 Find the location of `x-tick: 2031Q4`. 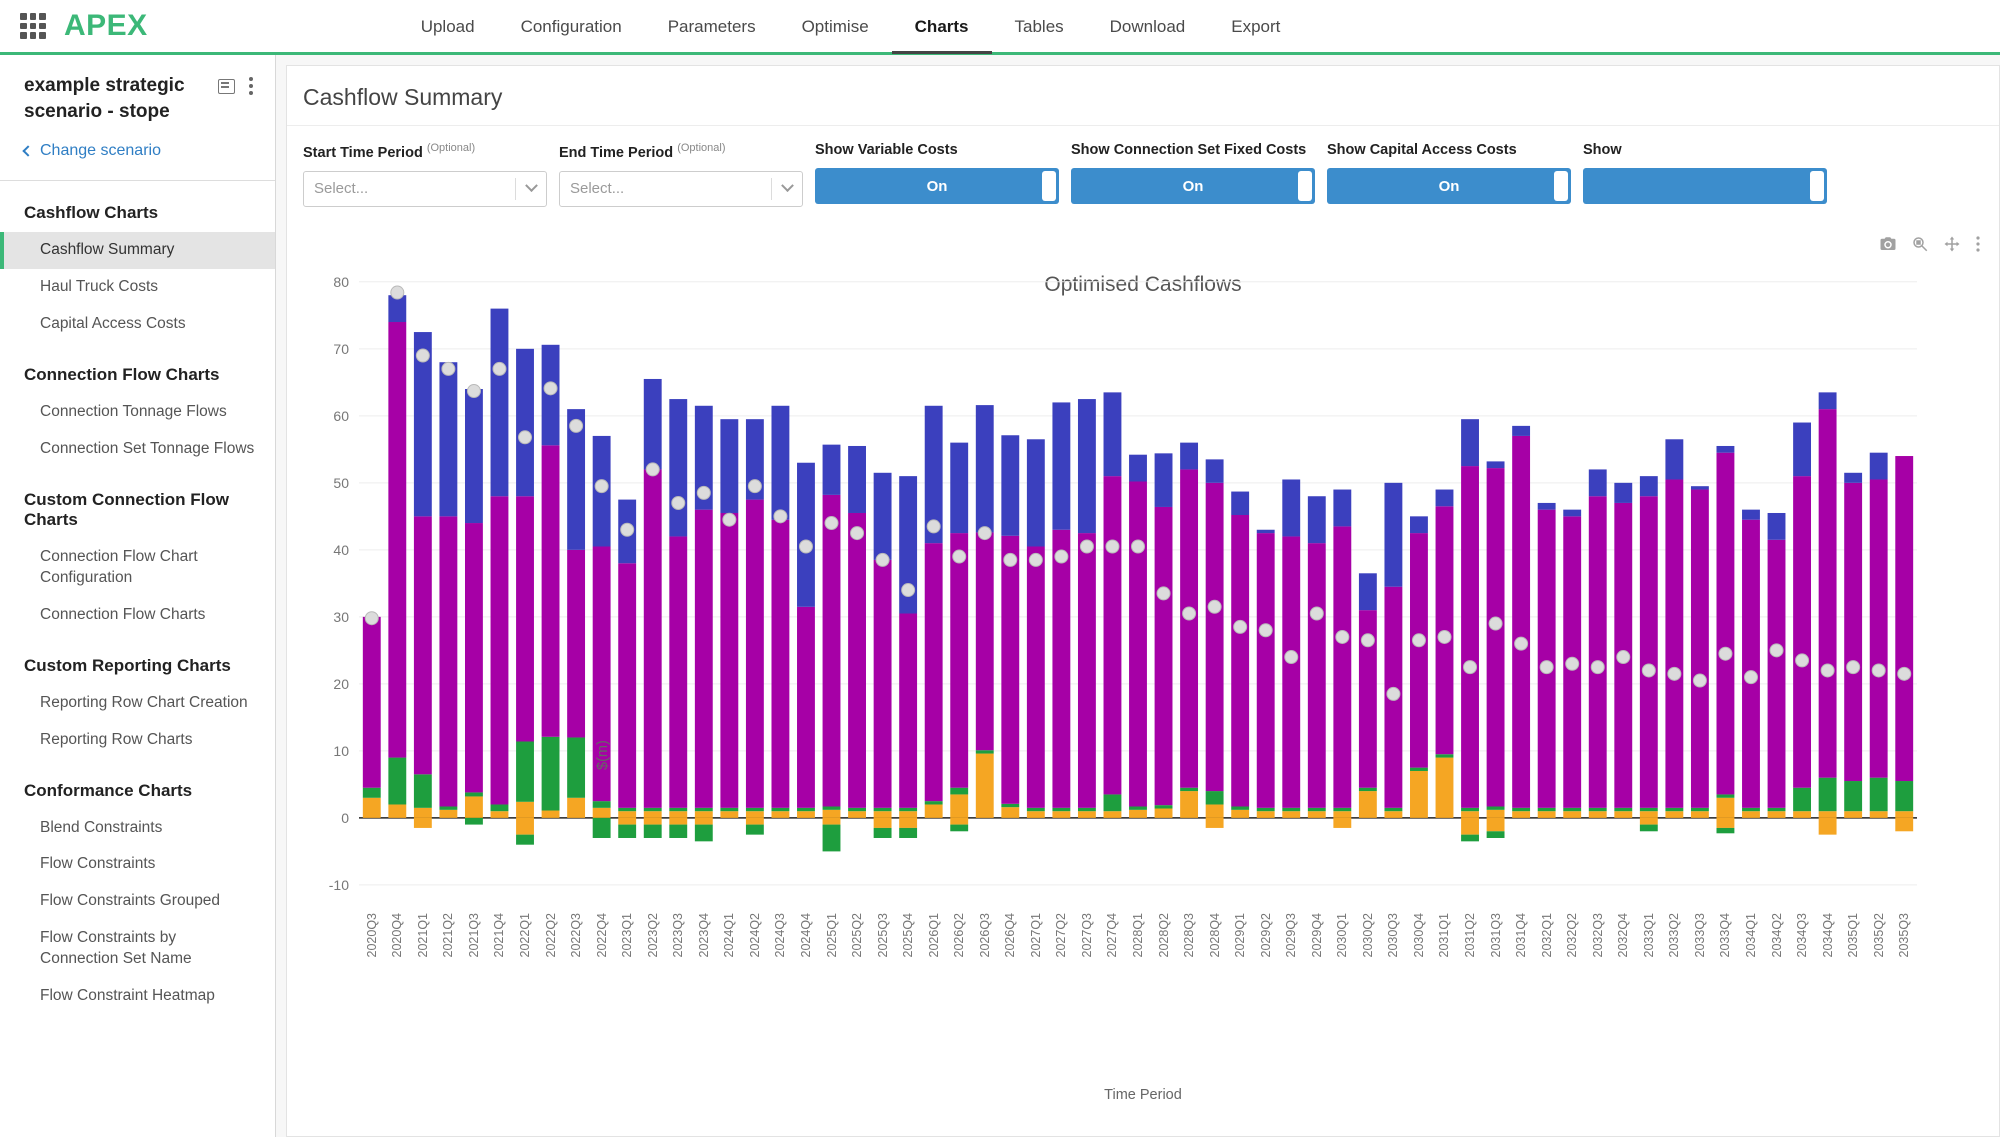

x-tick: 2031Q4 is located at coordinates (1521, 935).